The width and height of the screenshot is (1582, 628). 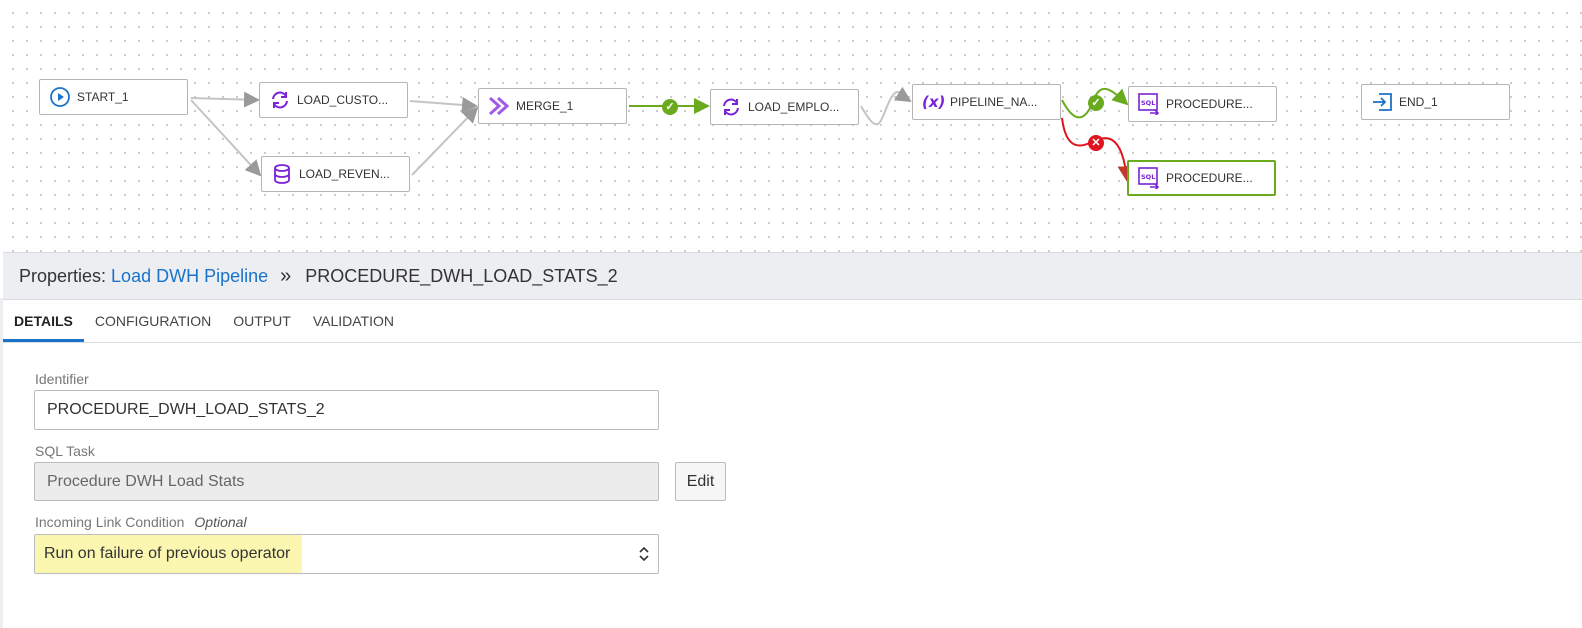 I want to click on success-badge-merge: ✓, so click(x=670, y=107).